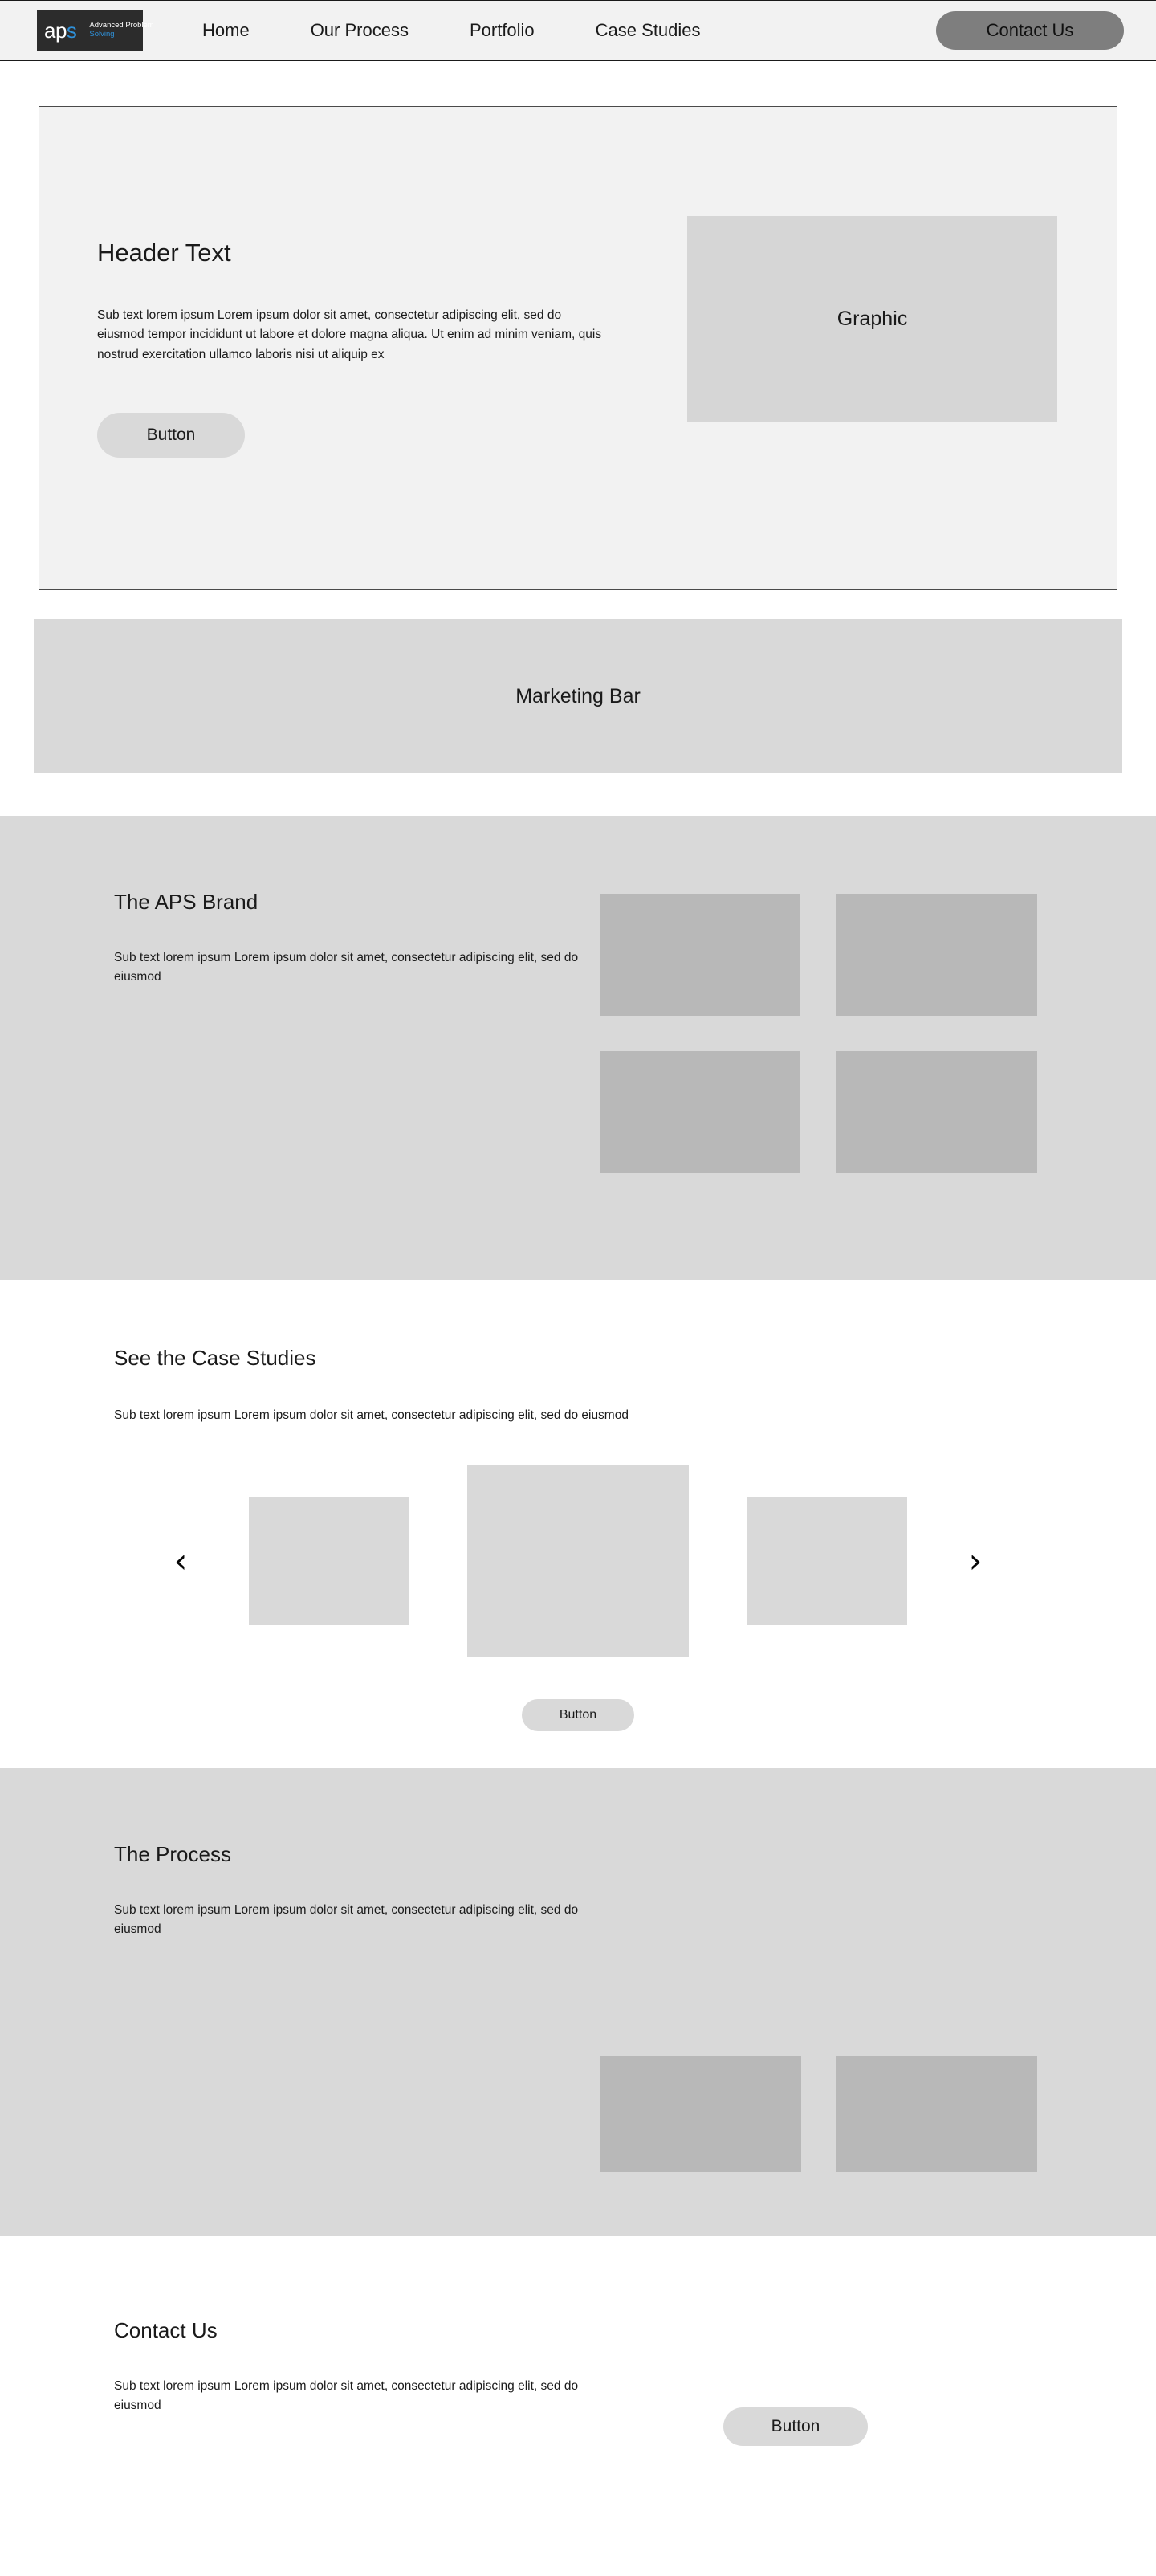 This screenshot has width=1156, height=2576. Describe the element at coordinates (118, 30) in the screenshot. I see `logo-tagline: Advanced Problem Solving` at that location.